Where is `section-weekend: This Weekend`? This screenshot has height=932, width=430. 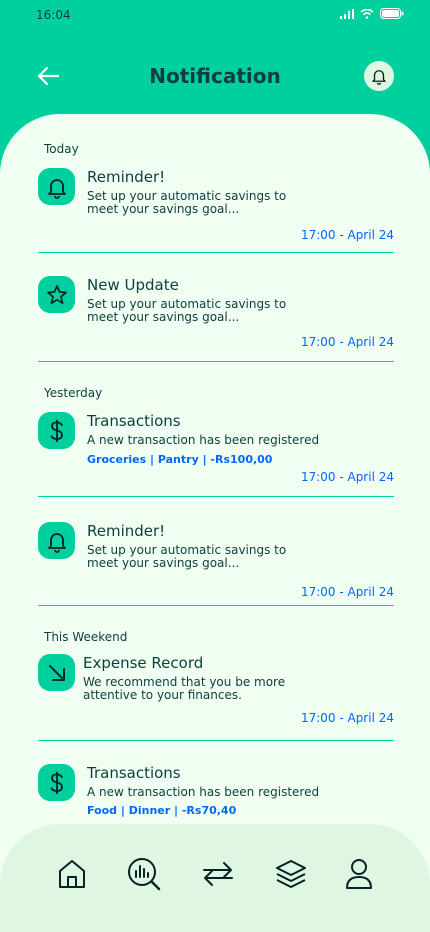
section-weekend: This Weekend is located at coordinates (86, 637).